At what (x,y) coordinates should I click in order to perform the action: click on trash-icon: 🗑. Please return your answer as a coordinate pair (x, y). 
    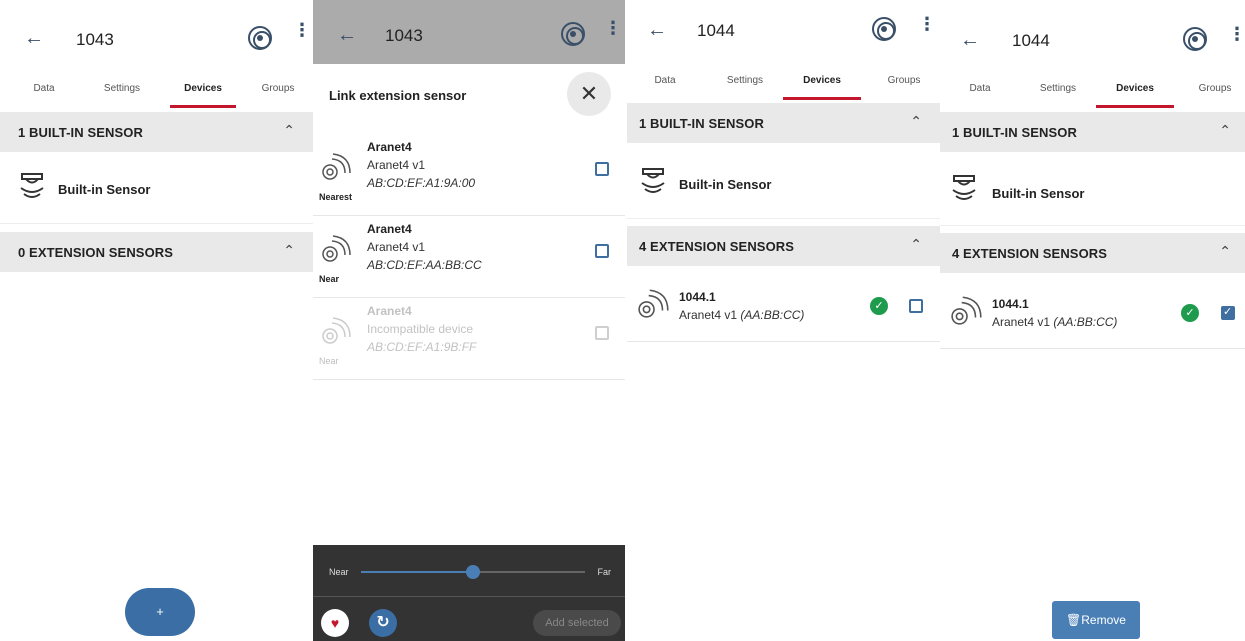
    Looking at the image, I should click on (1074, 620).